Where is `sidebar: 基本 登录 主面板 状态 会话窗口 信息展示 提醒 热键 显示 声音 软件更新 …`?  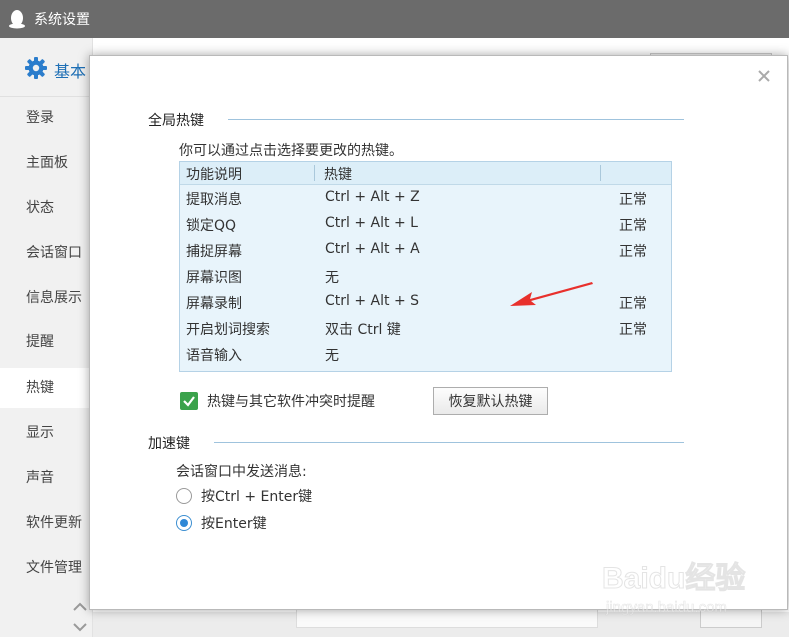
sidebar: 基本 登录 主面板 状态 会话窗口 信息展示 提醒 热键 显示 声音 软件更新 … is located at coordinates (46, 337).